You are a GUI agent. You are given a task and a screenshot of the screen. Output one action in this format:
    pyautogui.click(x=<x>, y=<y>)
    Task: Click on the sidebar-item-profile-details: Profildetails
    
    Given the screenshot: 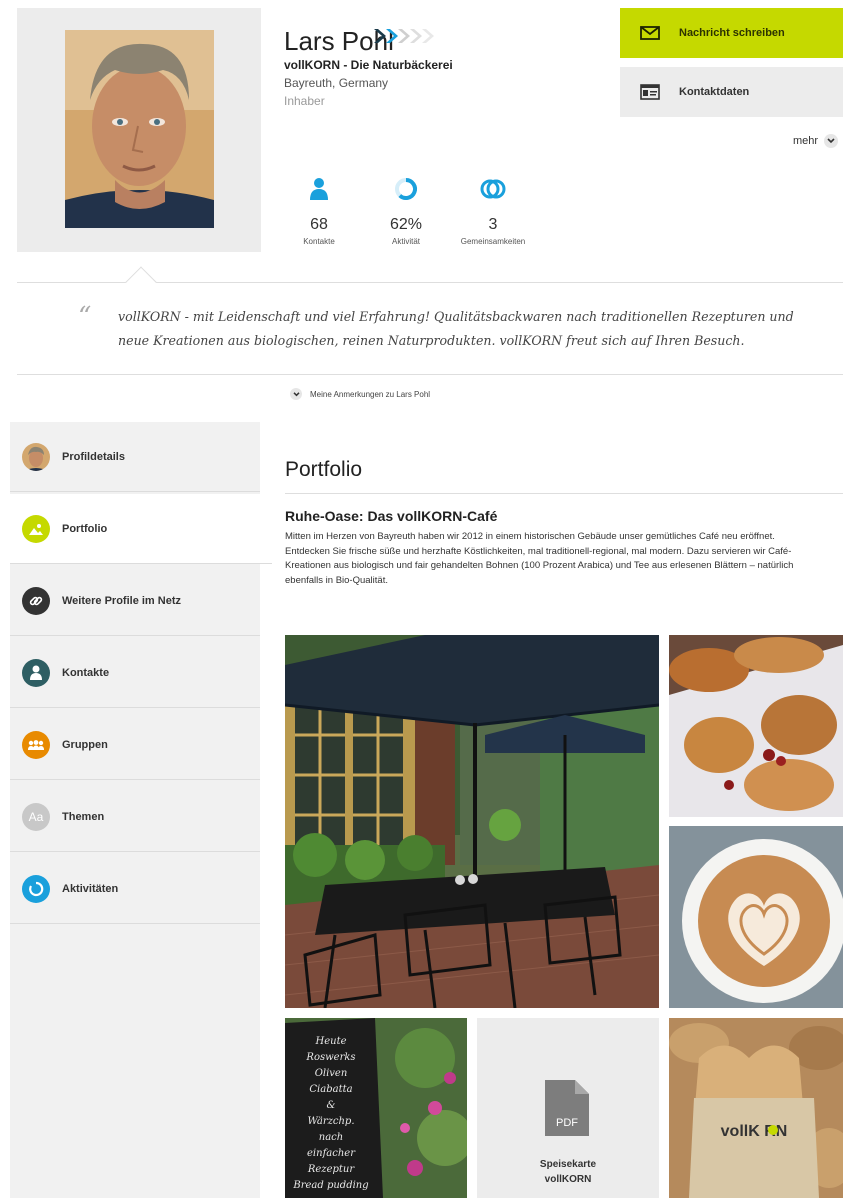 What is the action you would take?
    pyautogui.click(x=135, y=457)
    